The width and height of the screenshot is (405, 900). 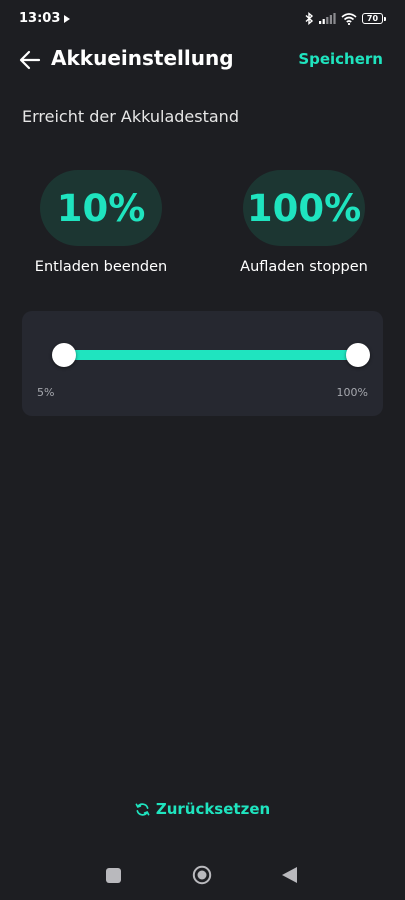 What do you see at coordinates (327, 18) in the screenshot?
I see `signal-icon` at bounding box center [327, 18].